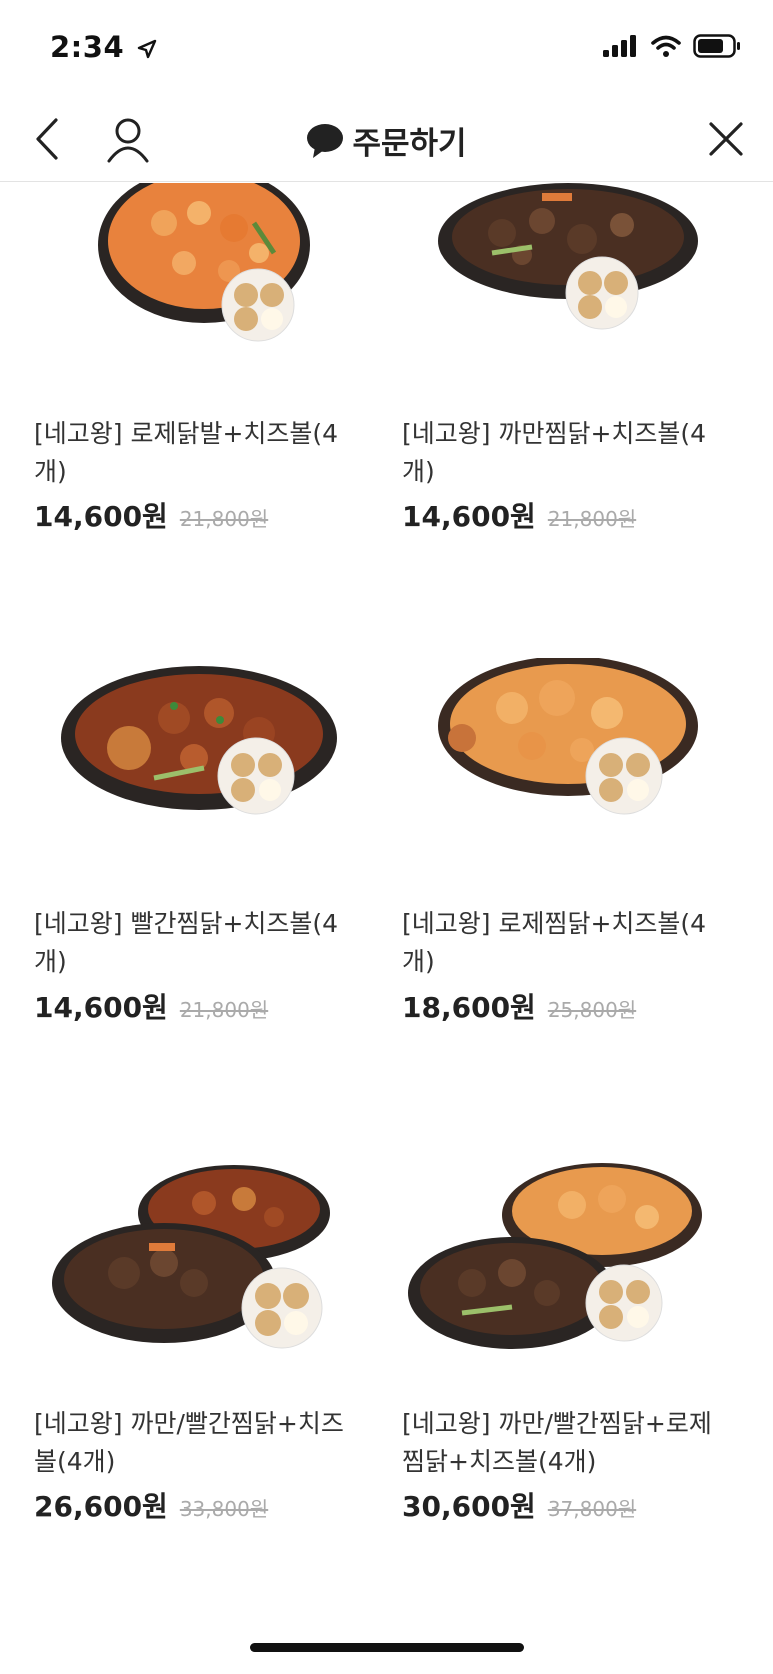 This screenshot has height=1674, width=773. I want to click on product-price: 30,600원 37,800원, so click(519, 1505).